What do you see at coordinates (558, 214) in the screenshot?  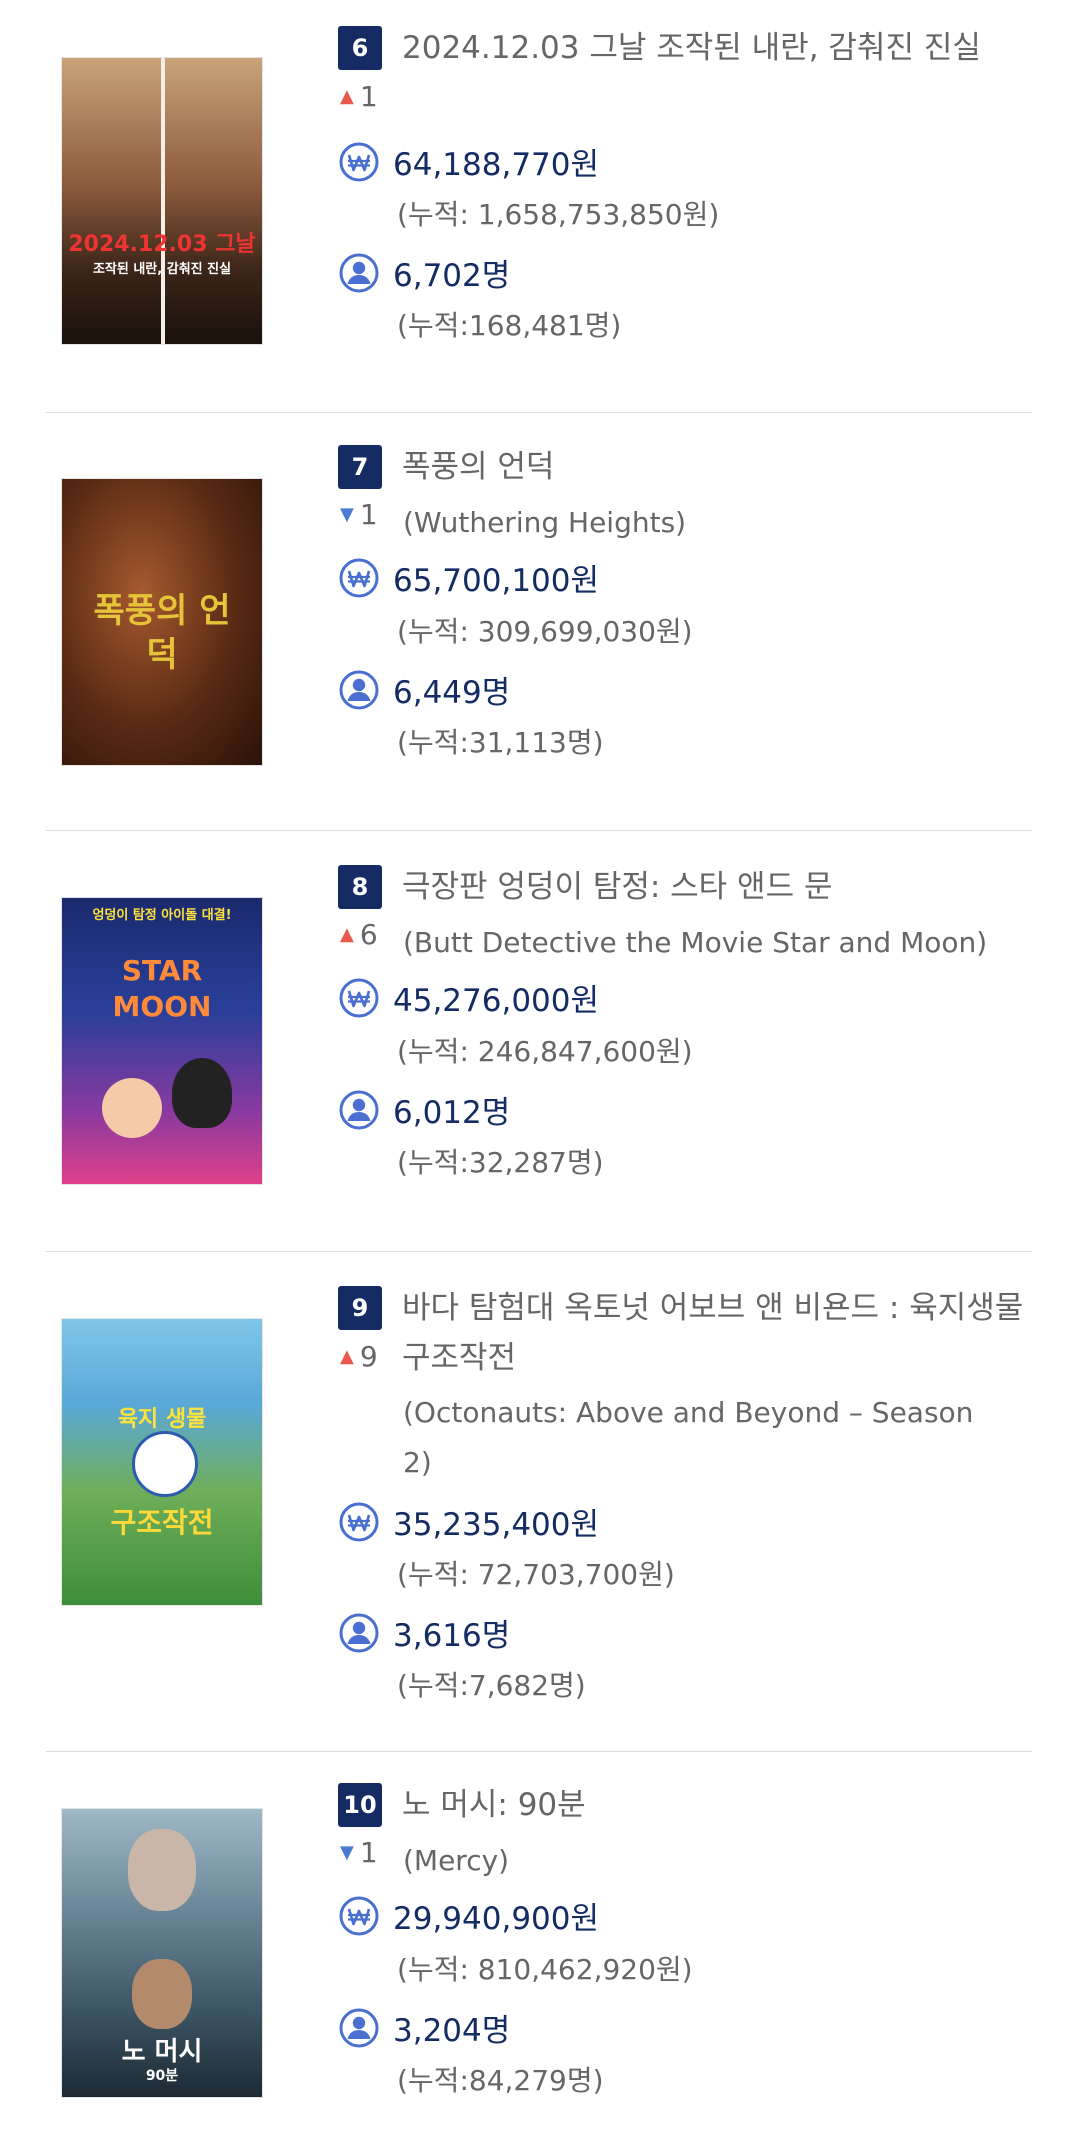 I see `revenue-cumulative: (누적: 1,658,753,850원)` at bounding box center [558, 214].